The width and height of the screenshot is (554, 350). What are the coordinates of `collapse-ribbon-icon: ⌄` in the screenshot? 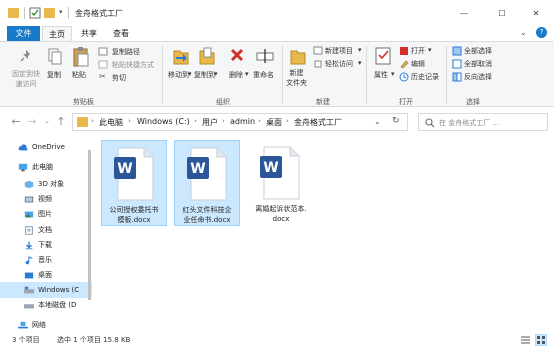 It's located at (523, 32).